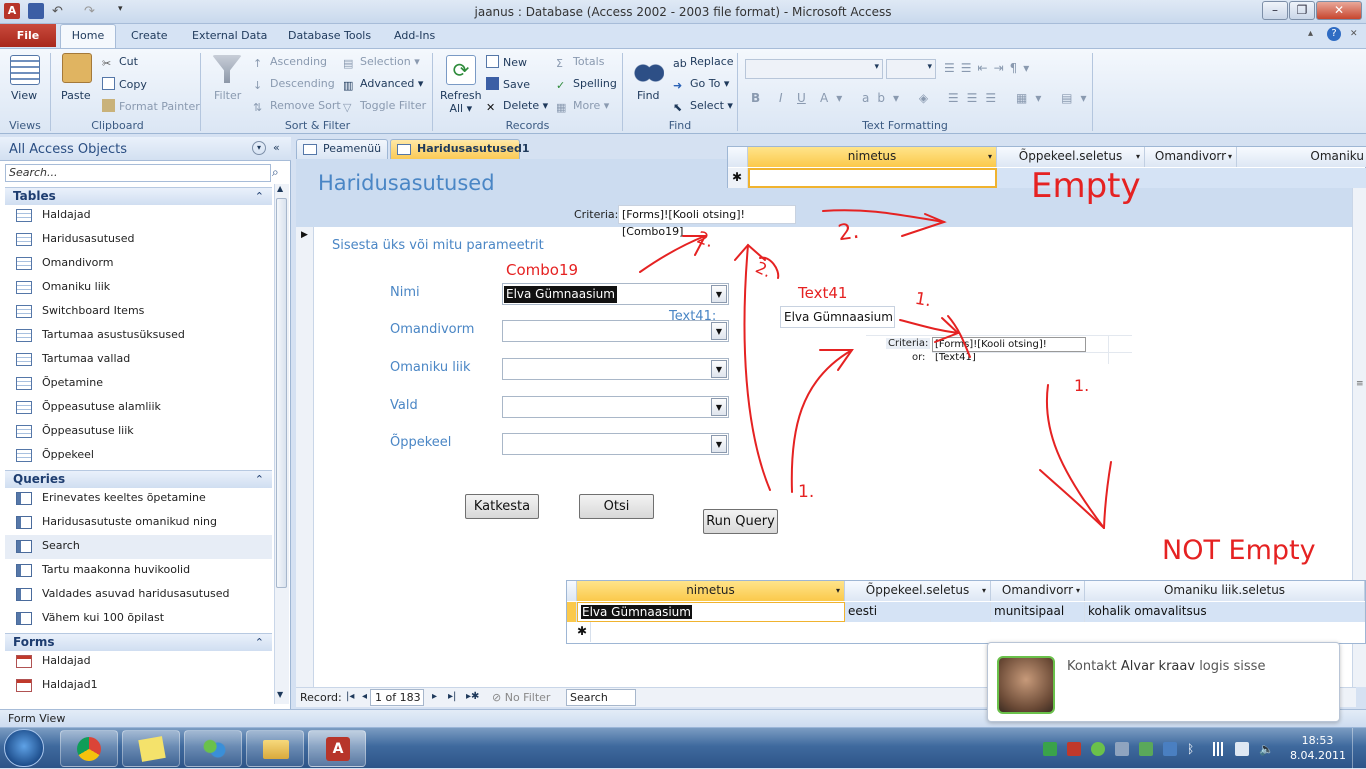  Describe the element at coordinates (497, 697) in the screenshot. I see `filter-icon: ⊘` at that location.